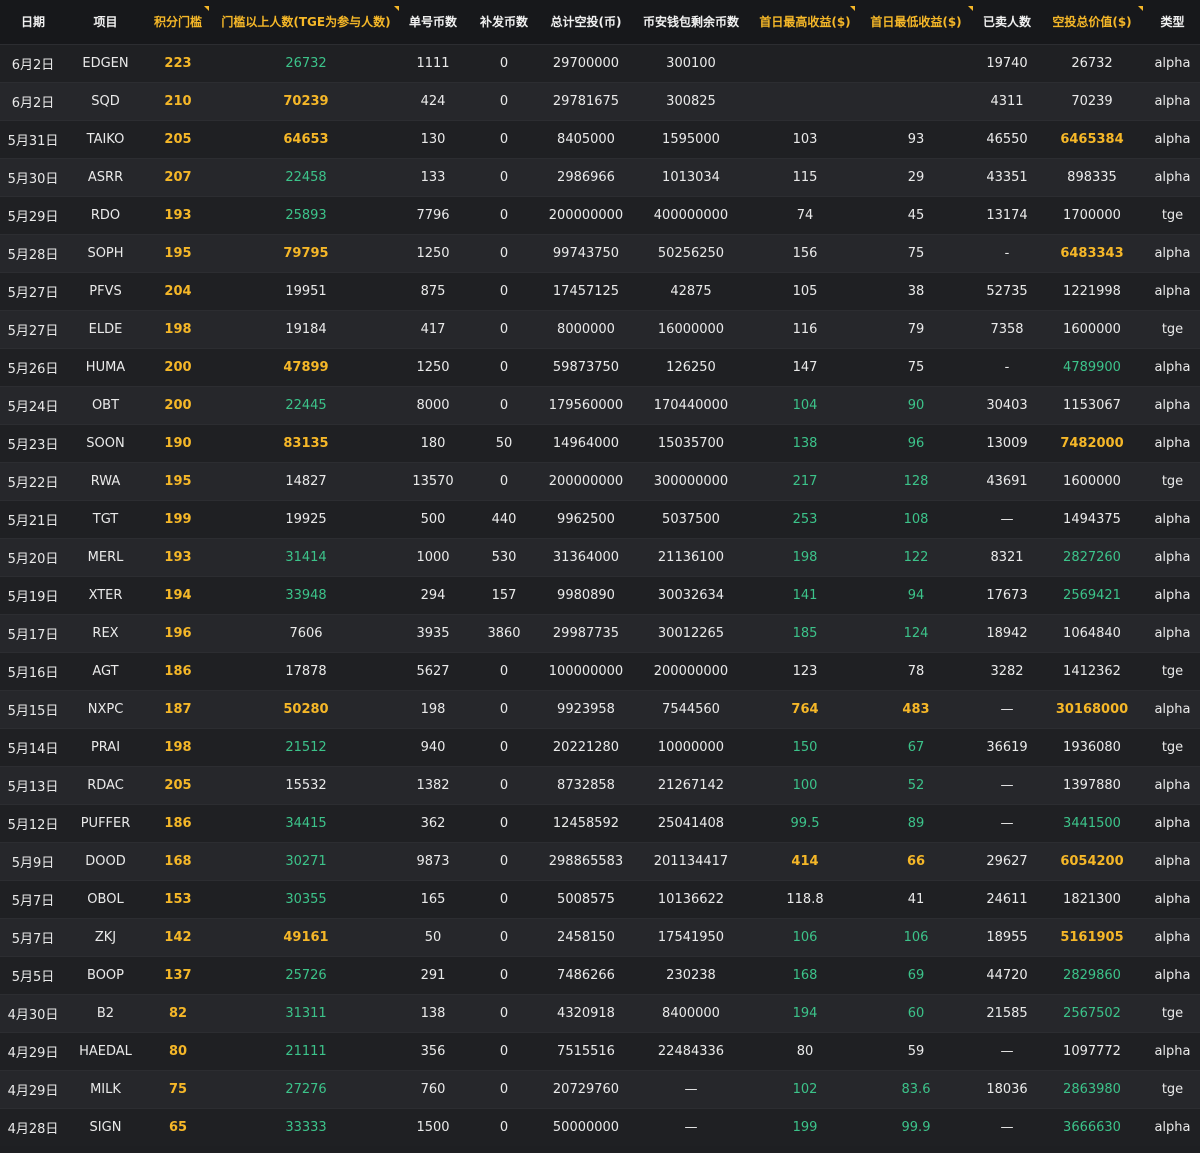 The height and width of the screenshot is (1153, 1200). I want to click on header-eligible-count: 门槛以上人数(TGE为参与人数), so click(306, 22).